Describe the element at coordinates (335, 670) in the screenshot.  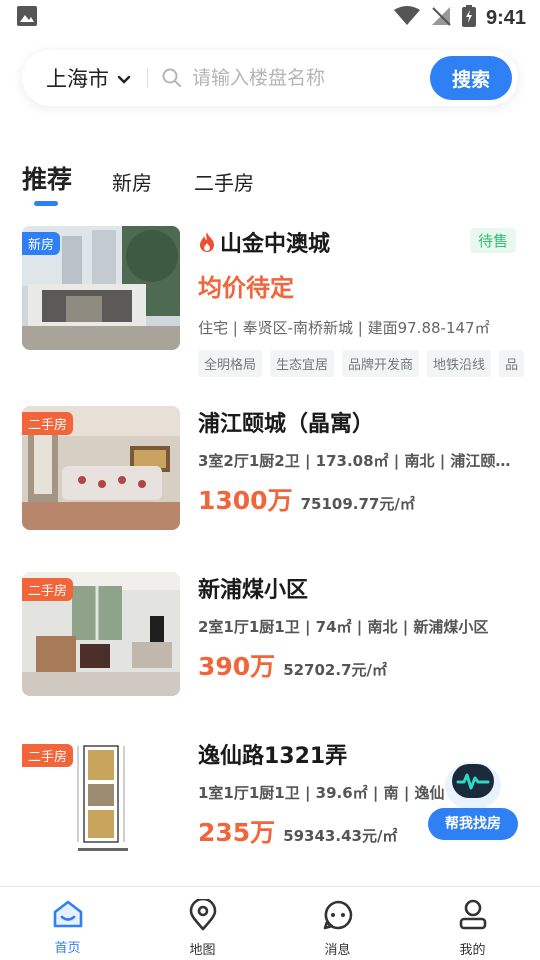
I see `unit-price: 52702.7元/㎡` at that location.